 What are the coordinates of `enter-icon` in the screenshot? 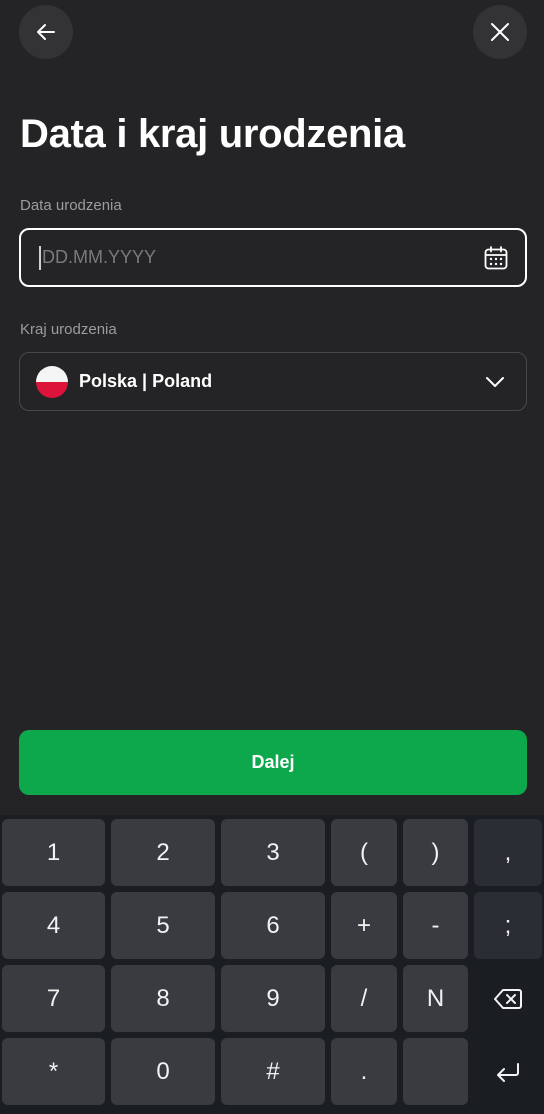 It's located at (508, 1072).